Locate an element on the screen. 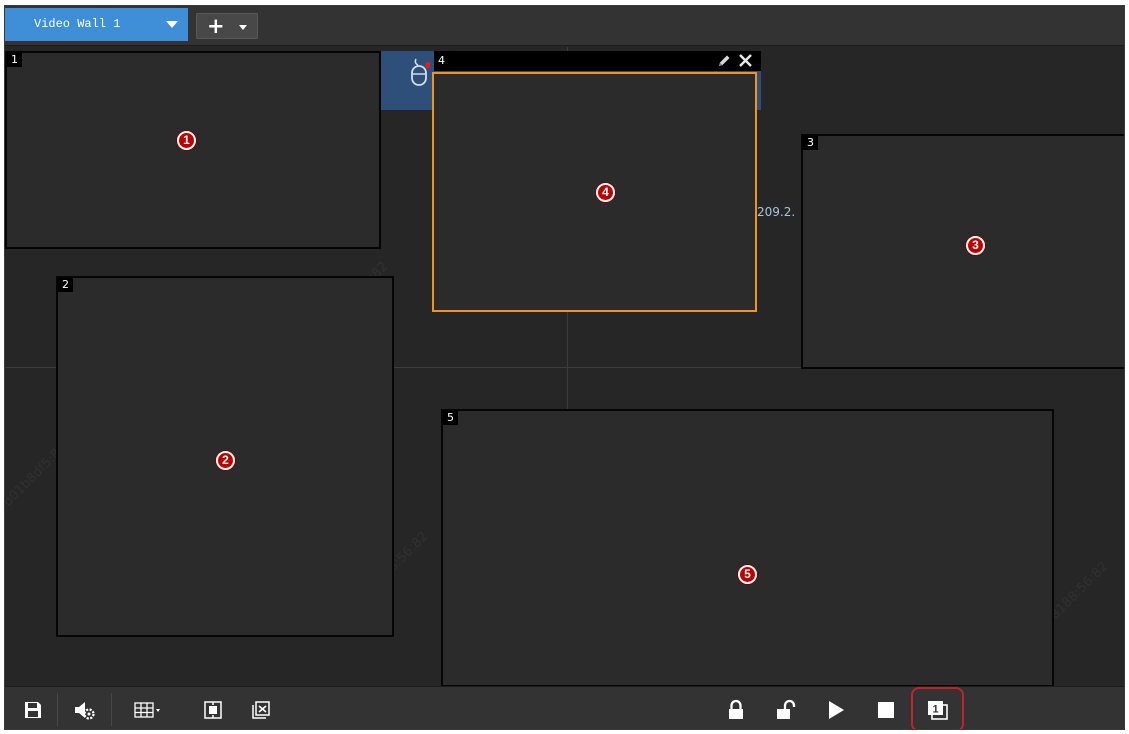  close-icon is located at coordinates (745, 60).